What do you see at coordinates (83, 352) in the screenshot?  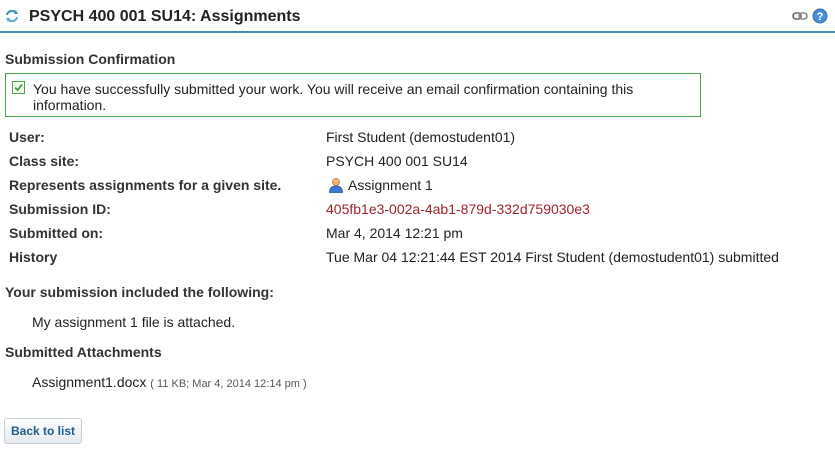 I see `attachments-heading: Submitted Attachments` at bounding box center [83, 352].